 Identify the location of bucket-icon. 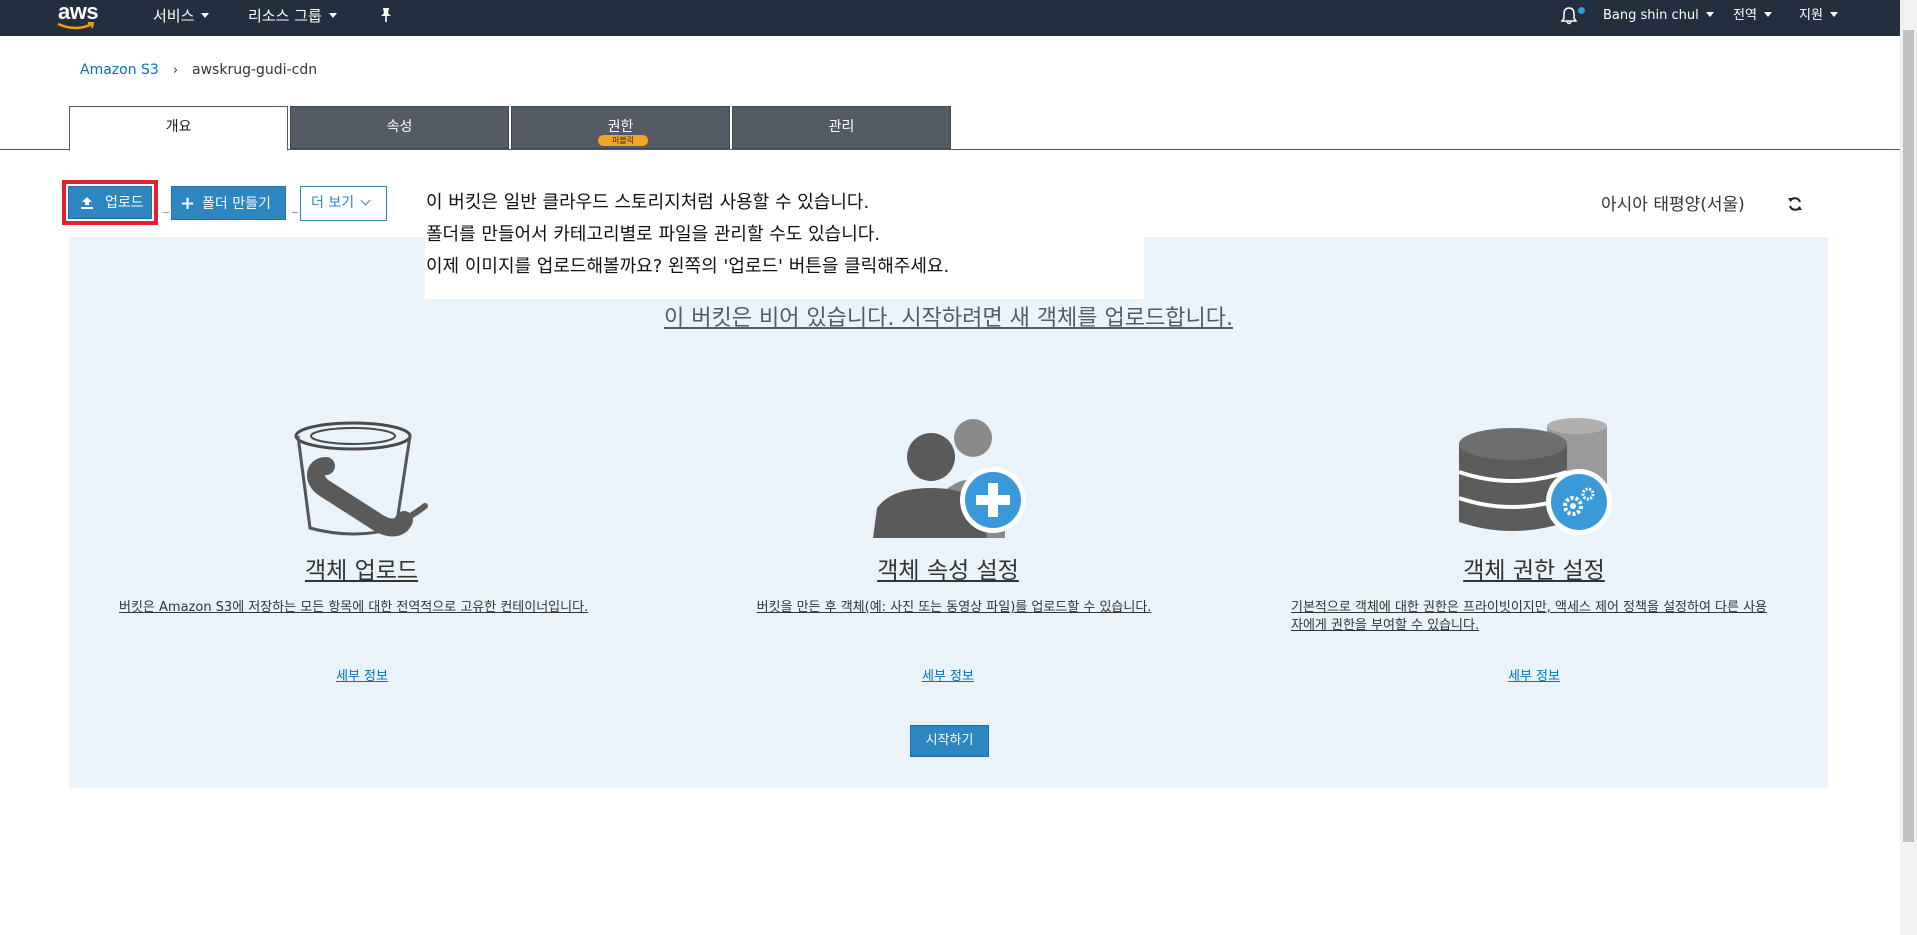
(361, 479).